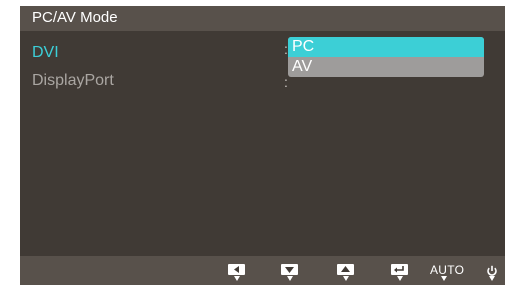  What do you see at coordinates (386, 67) in the screenshot?
I see `dropdown-option-av: AV` at bounding box center [386, 67].